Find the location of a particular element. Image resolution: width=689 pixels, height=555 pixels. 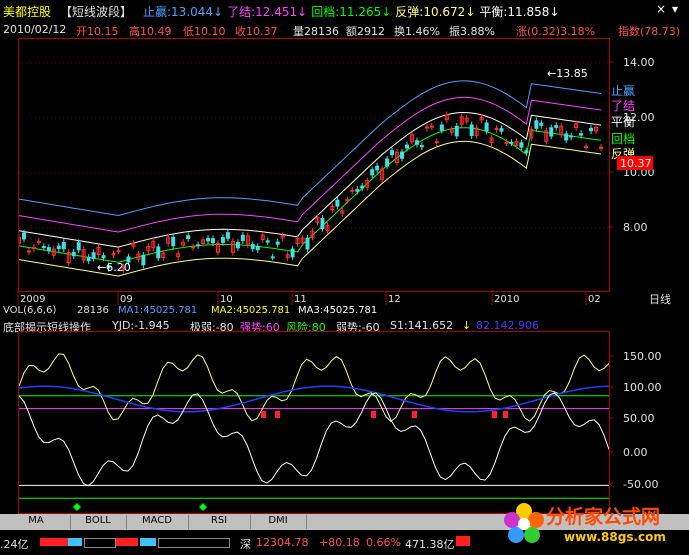

header-value-2: 回档:11.265↓ is located at coordinates (351, 12).